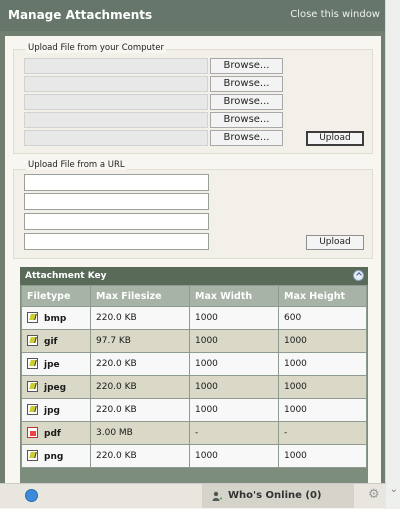 Image resolution: width=400 pixels, height=509 pixels. I want to click on attachment-key-title: Attachment Key, so click(66, 276).